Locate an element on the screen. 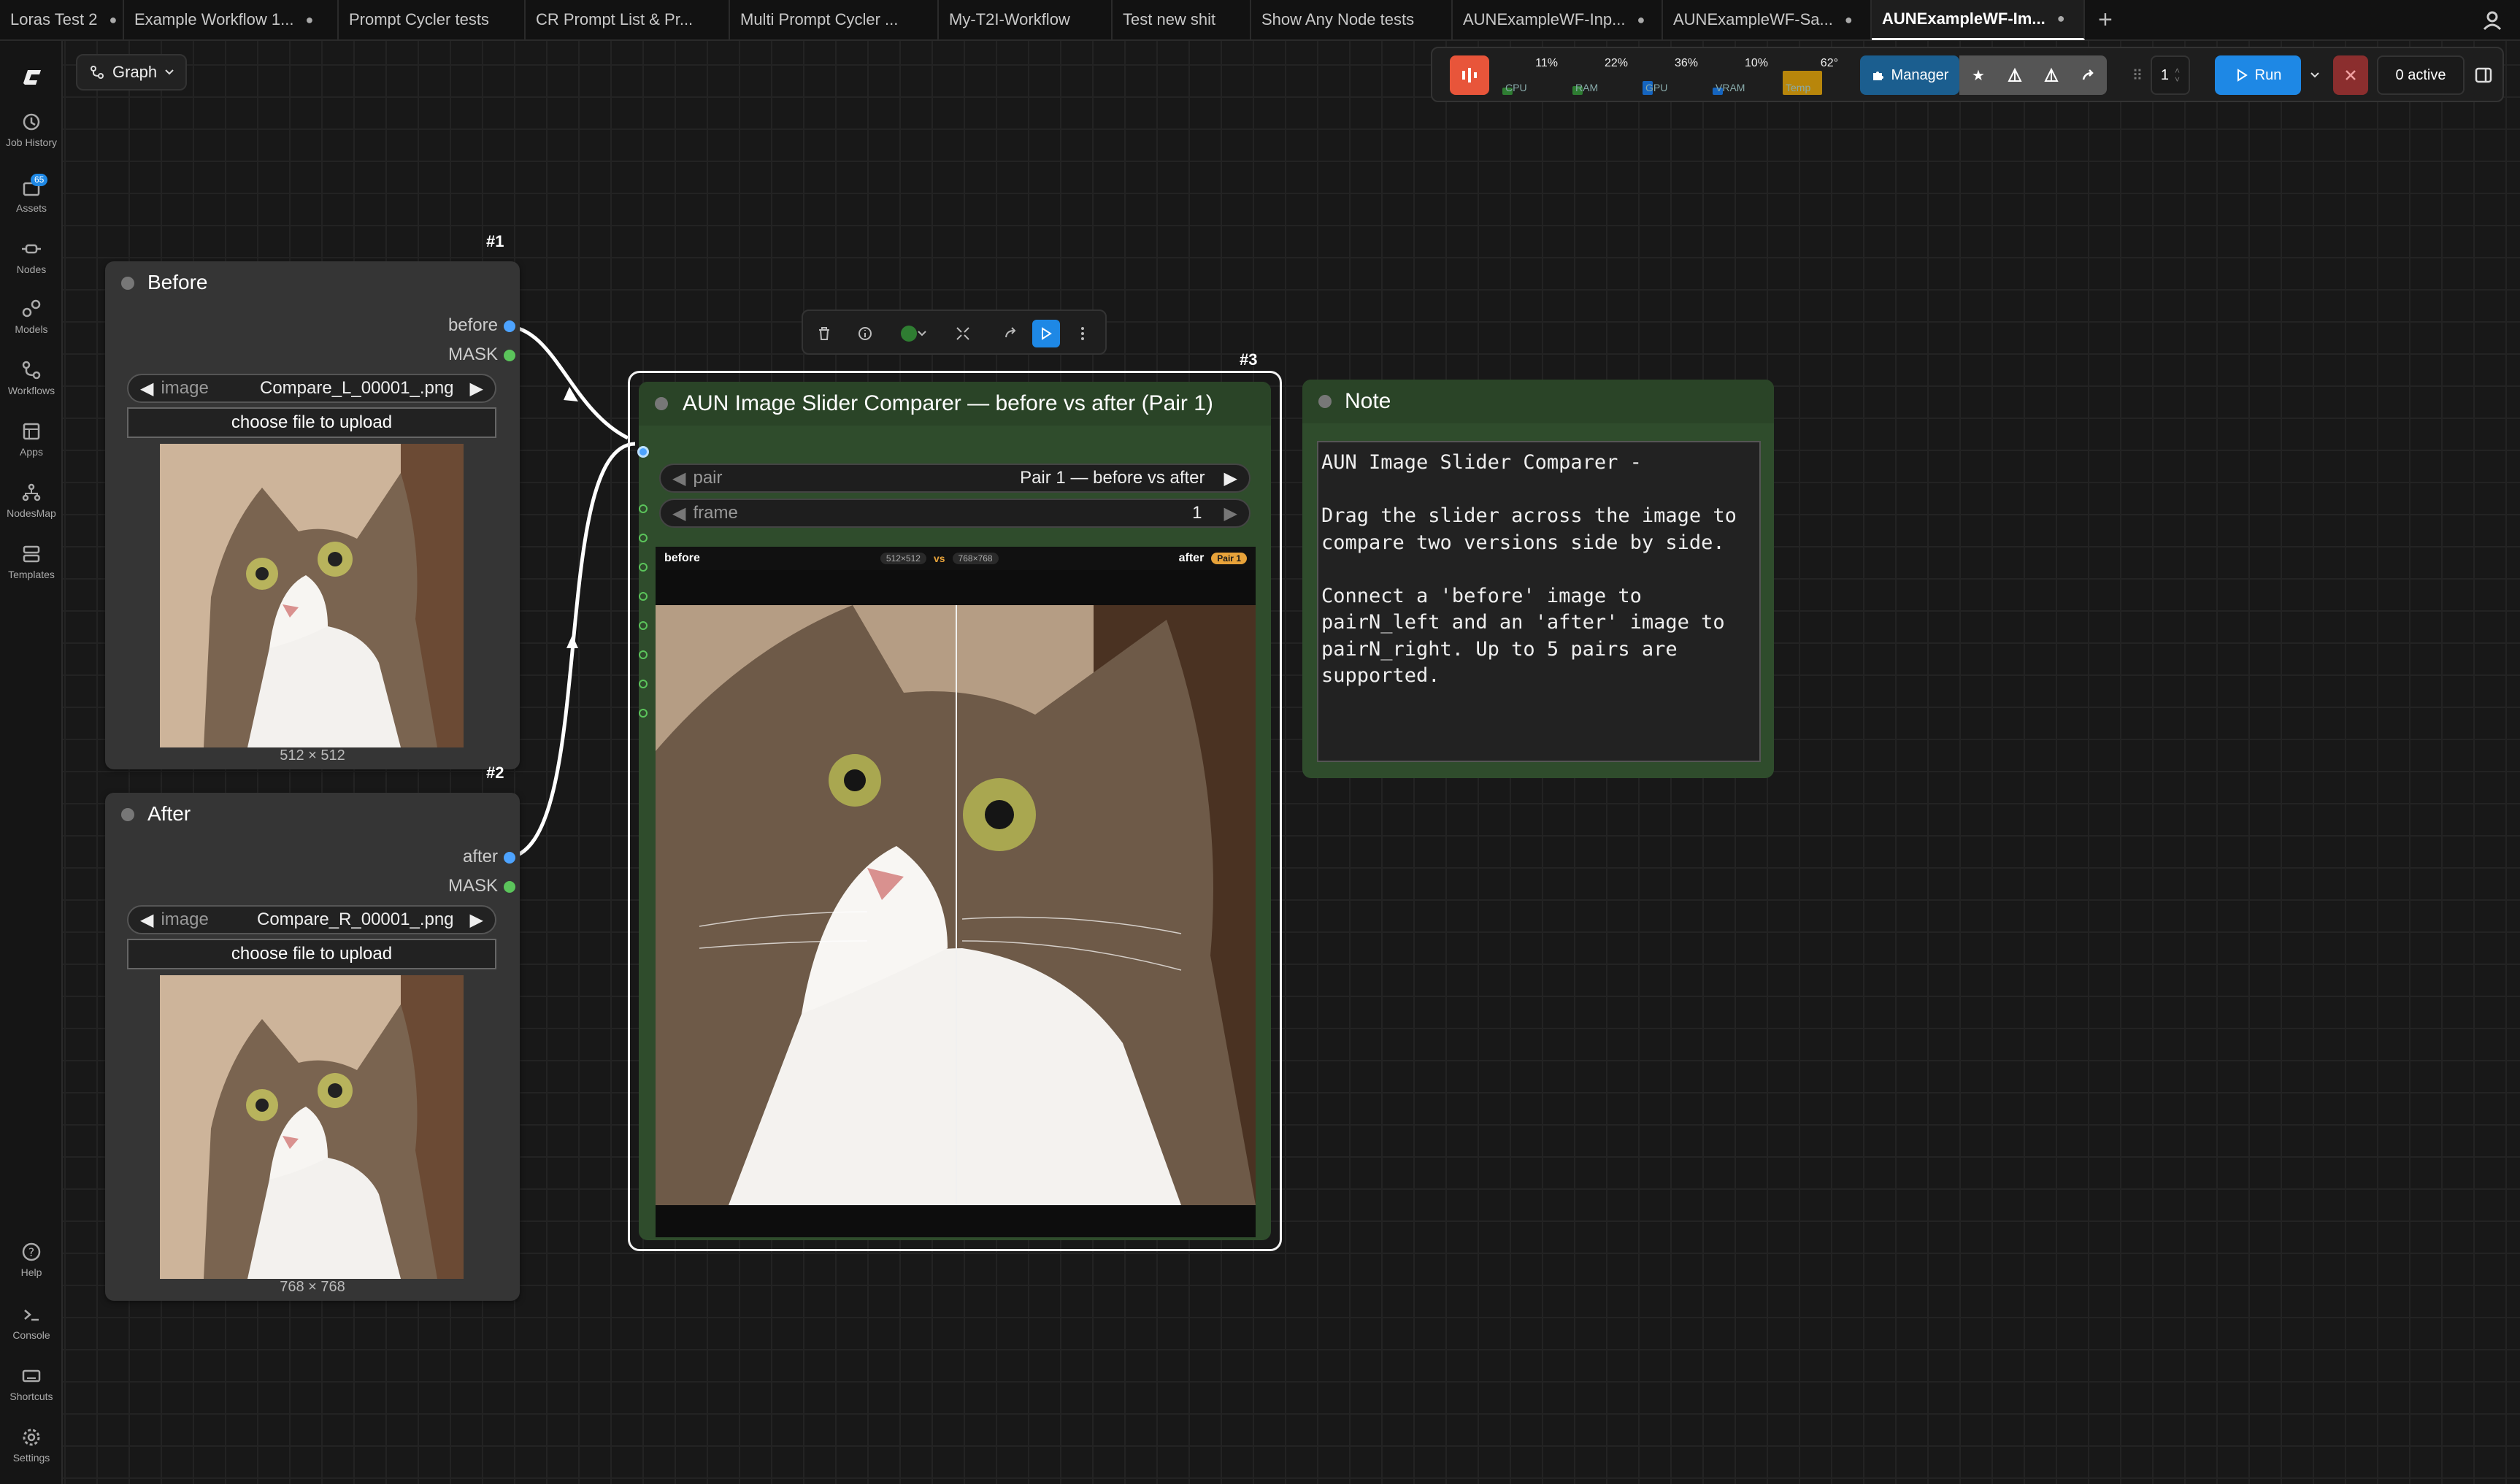 The image size is (2520, 1484). delete-button is located at coordinates (824, 333).